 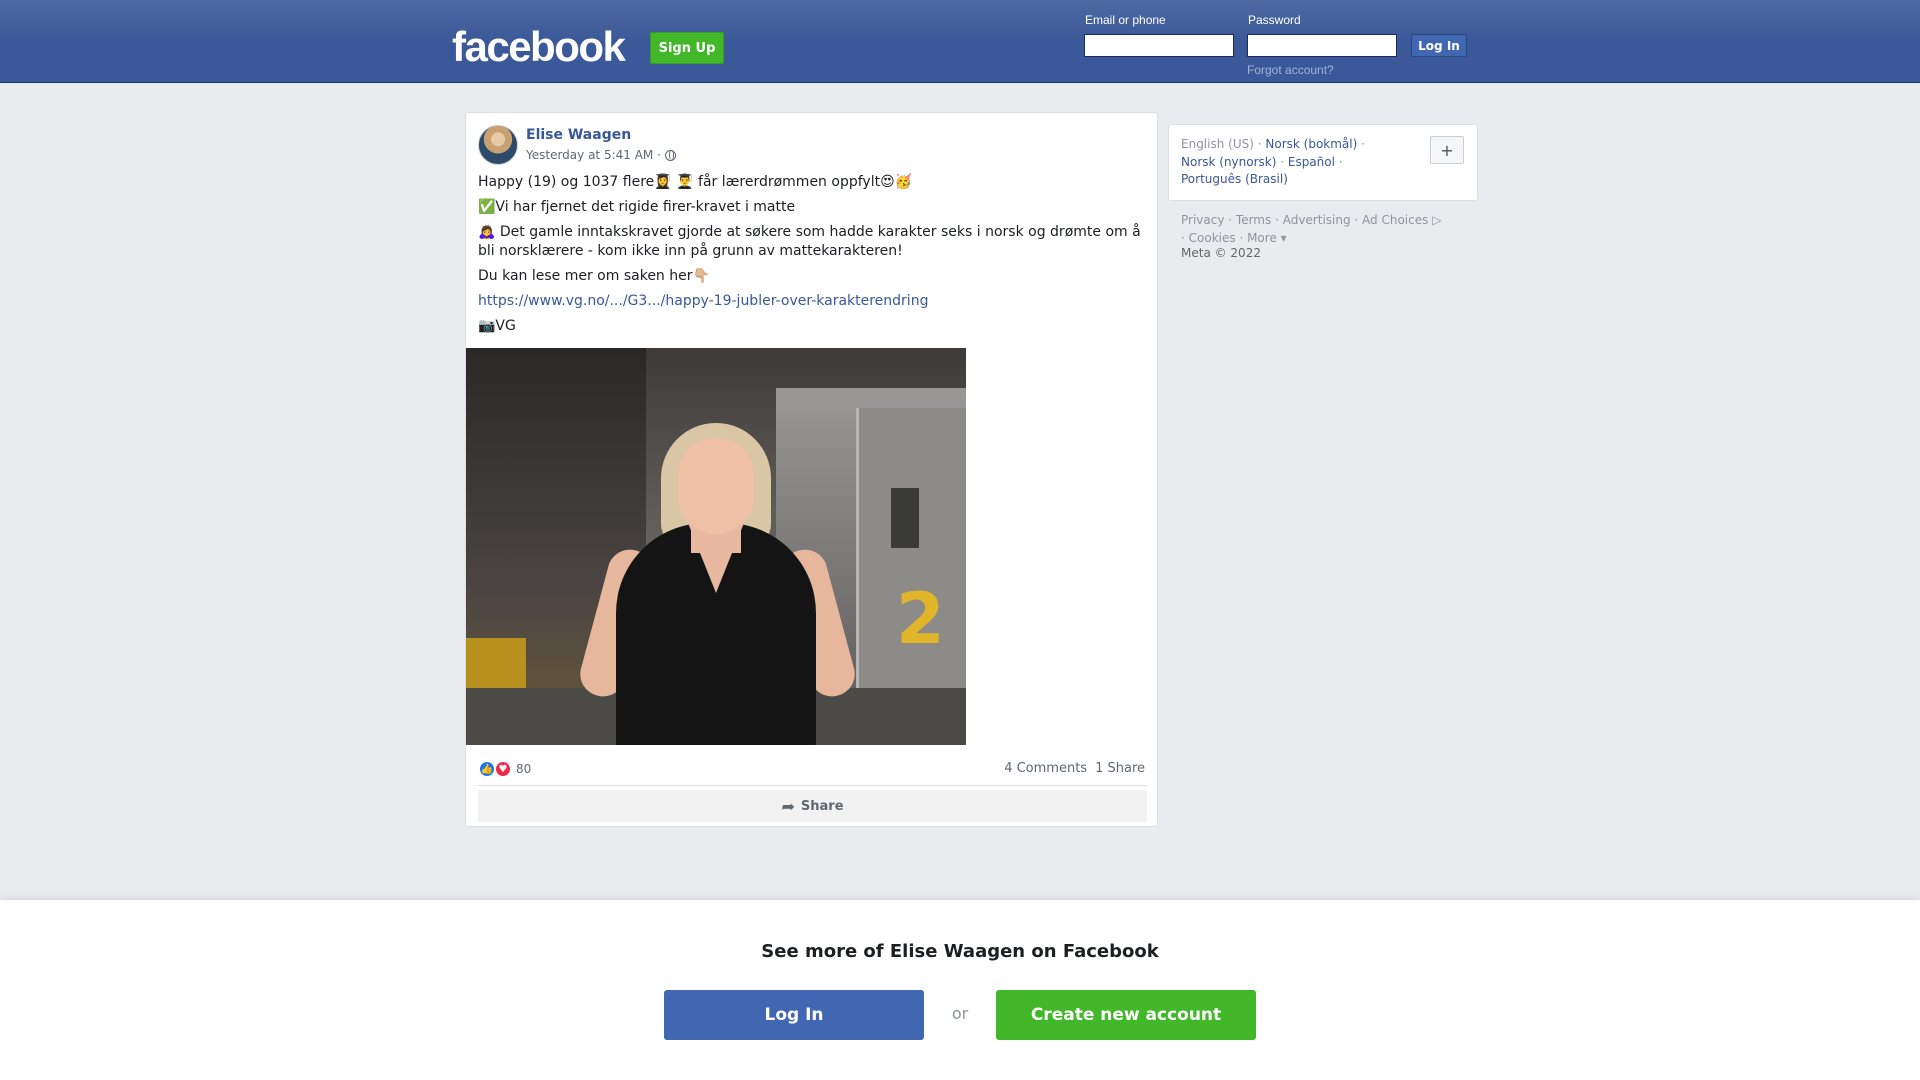 What do you see at coordinates (1317, 220) in the screenshot?
I see `footer-link-advertising: Advertising` at bounding box center [1317, 220].